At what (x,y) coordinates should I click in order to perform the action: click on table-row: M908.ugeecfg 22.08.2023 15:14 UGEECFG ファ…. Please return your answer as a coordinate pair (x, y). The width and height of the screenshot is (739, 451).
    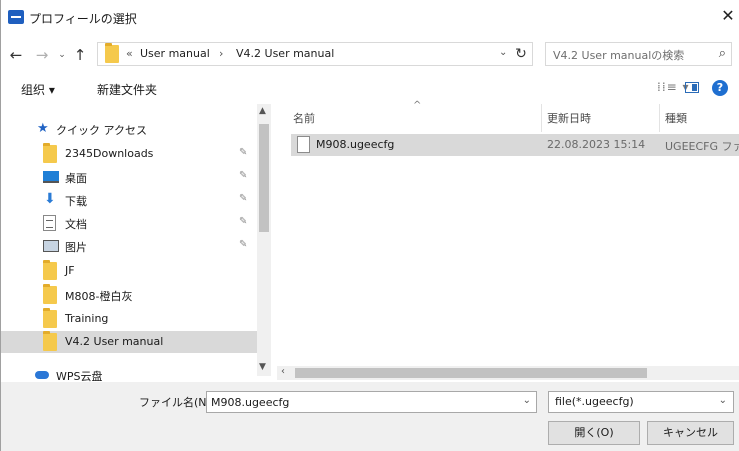
    Looking at the image, I should click on (515, 145).